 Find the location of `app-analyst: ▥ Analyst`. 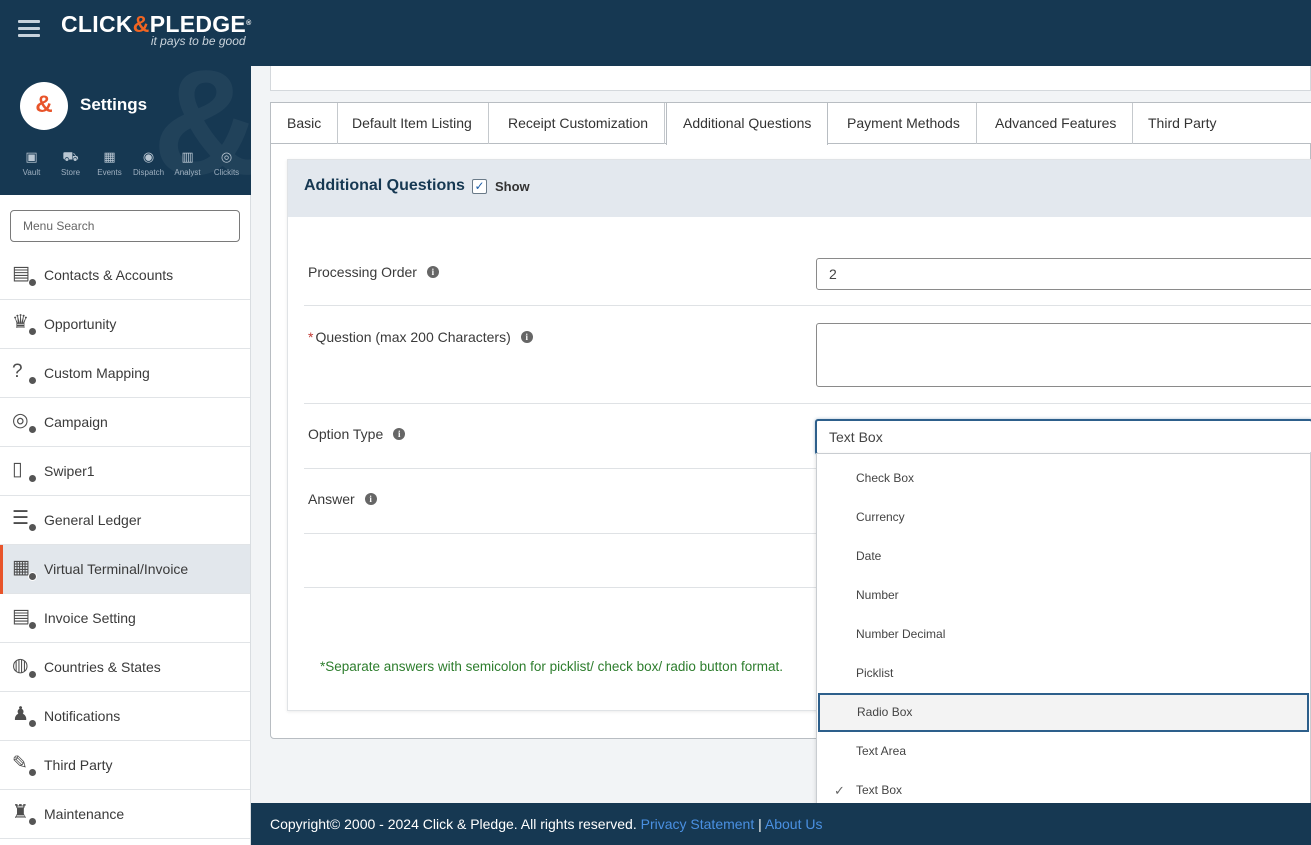

app-analyst: ▥ Analyst is located at coordinates (187, 162).